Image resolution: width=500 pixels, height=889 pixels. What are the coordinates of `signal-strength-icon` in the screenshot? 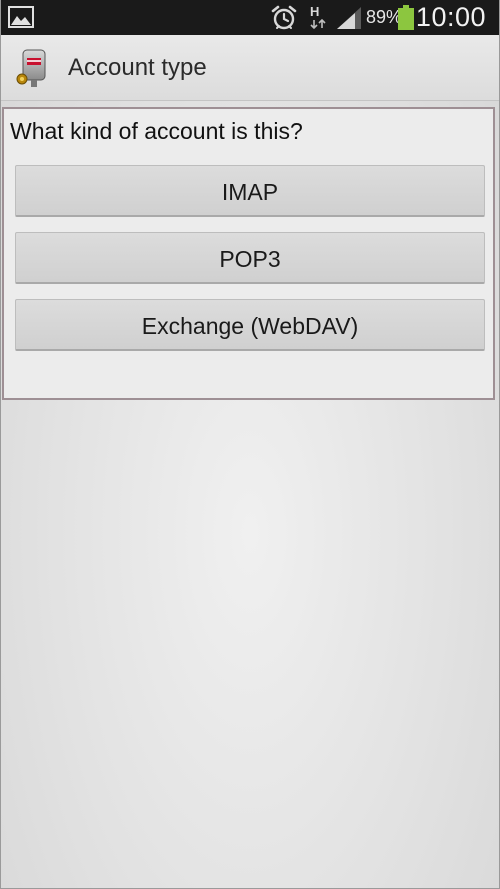 It's located at (349, 18).